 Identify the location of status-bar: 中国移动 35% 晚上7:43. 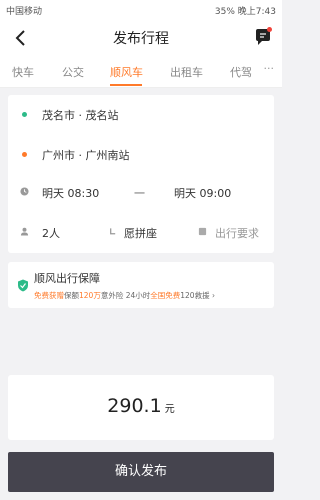
(141, 10).